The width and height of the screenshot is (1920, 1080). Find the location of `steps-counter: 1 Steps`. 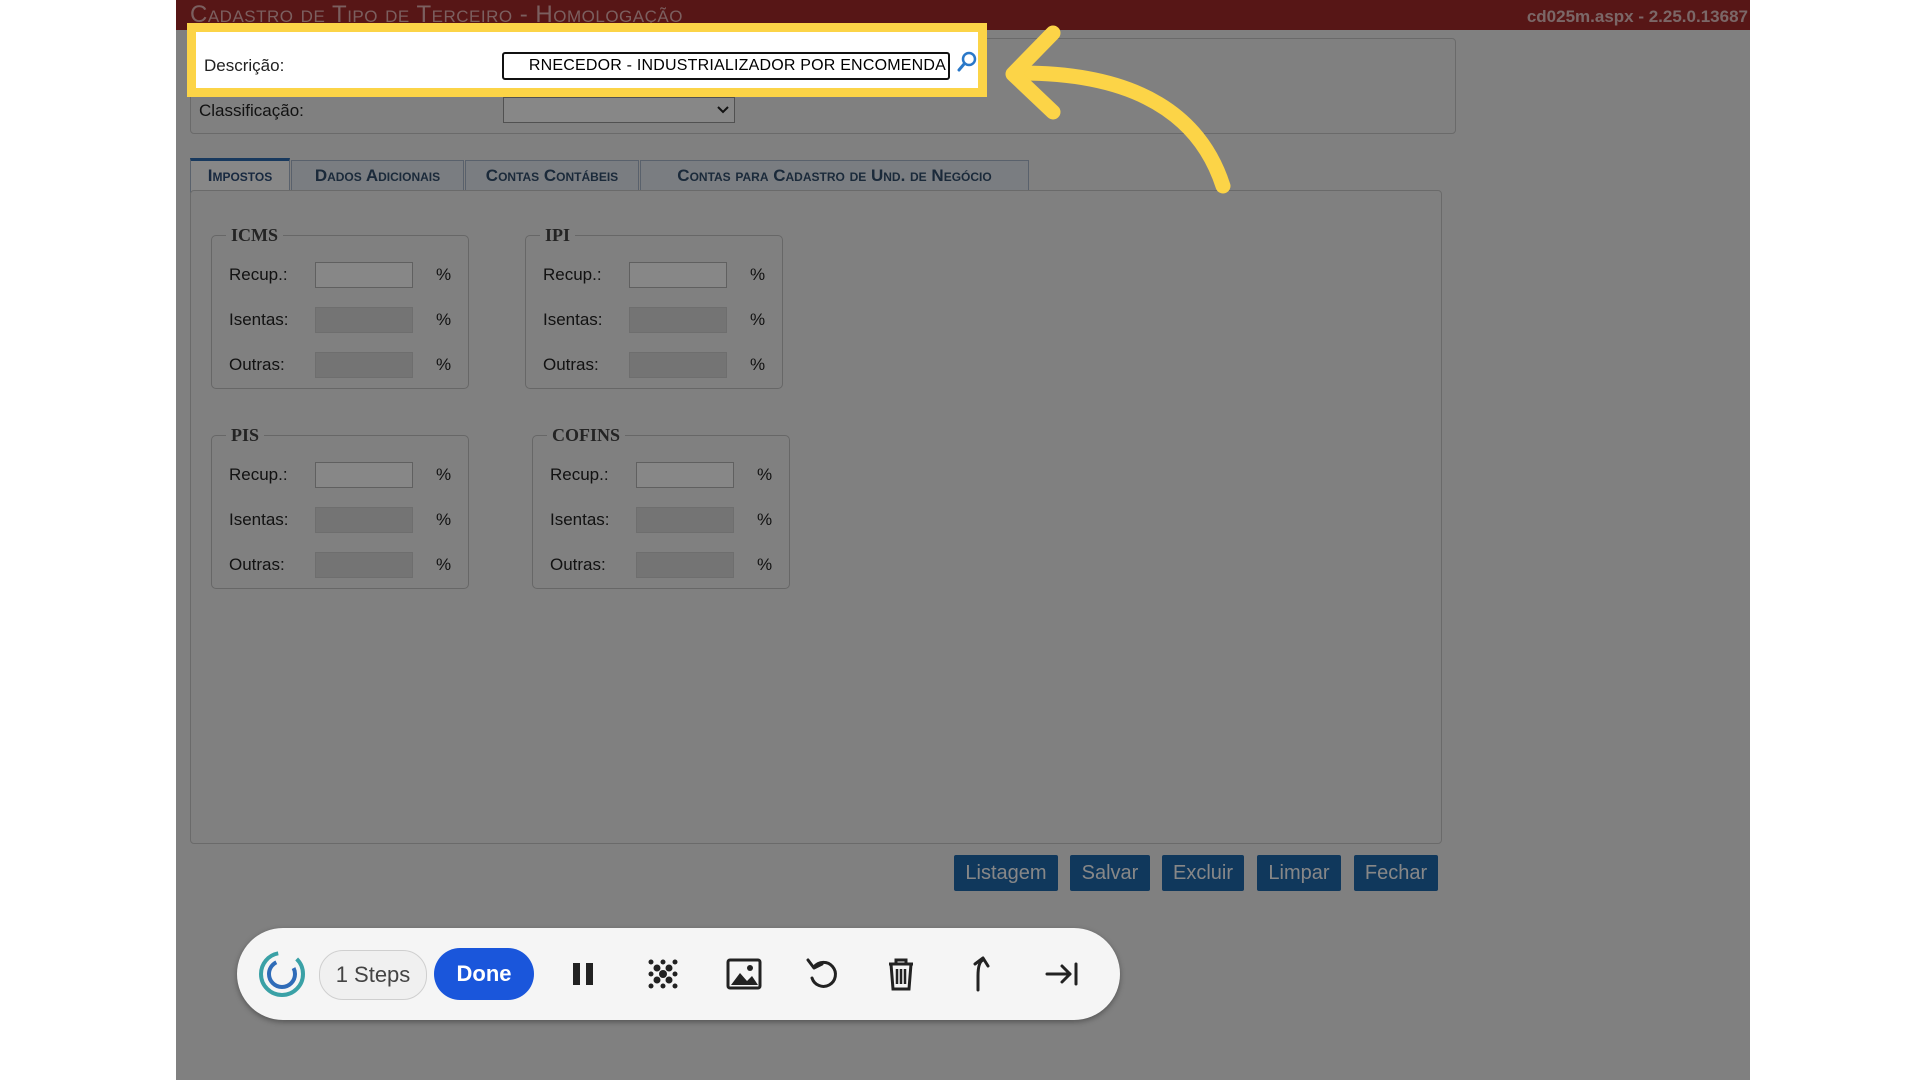

steps-counter: 1 Steps is located at coordinates (373, 975).